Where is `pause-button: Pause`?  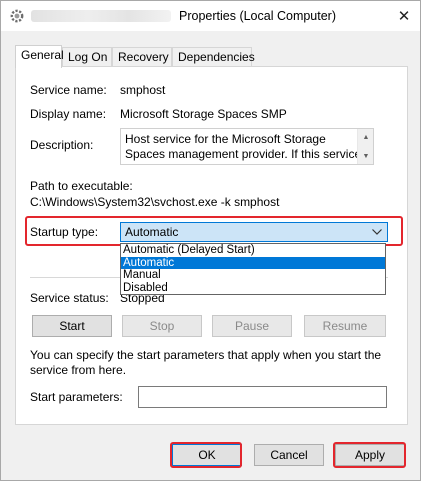 pause-button: Pause is located at coordinates (252, 326).